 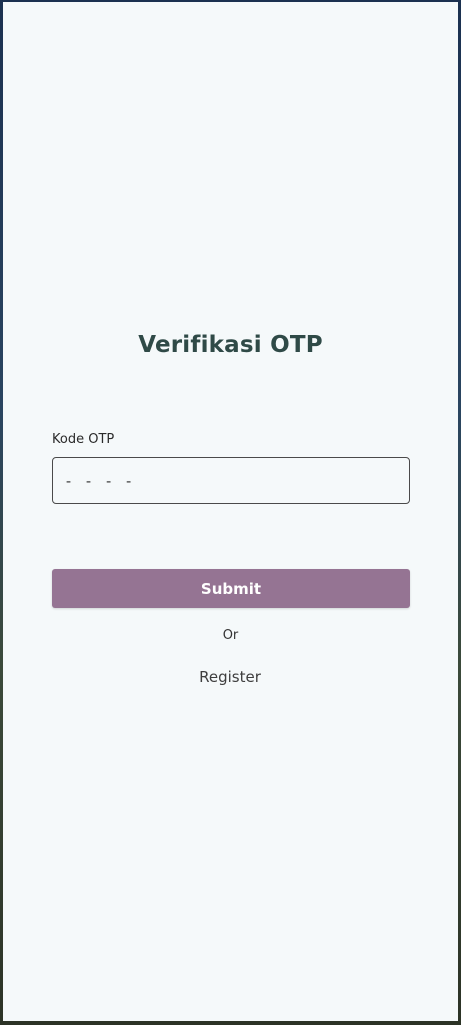 I want to click on register-link: Register, so click(x=230, y=677).